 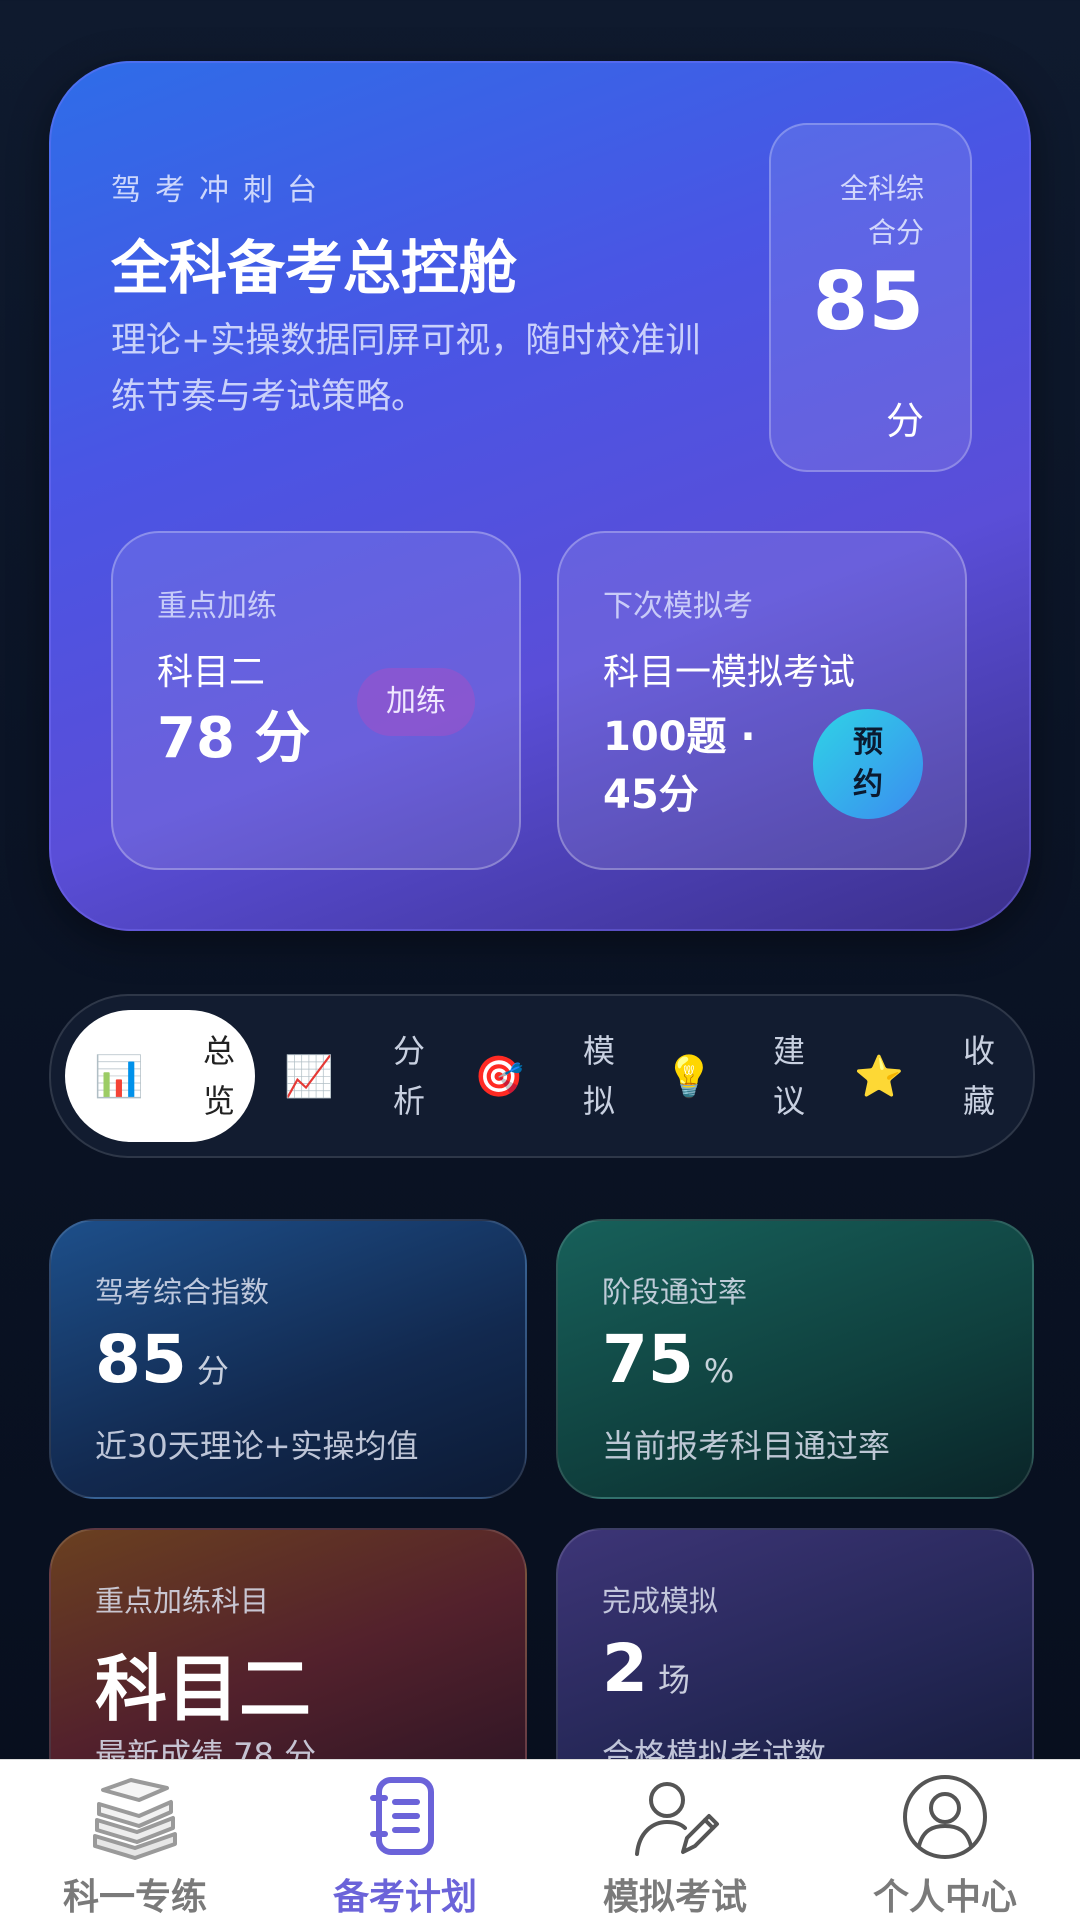 I want to click on overall-score-label: 全科综合分, so click(x=881, y=210).